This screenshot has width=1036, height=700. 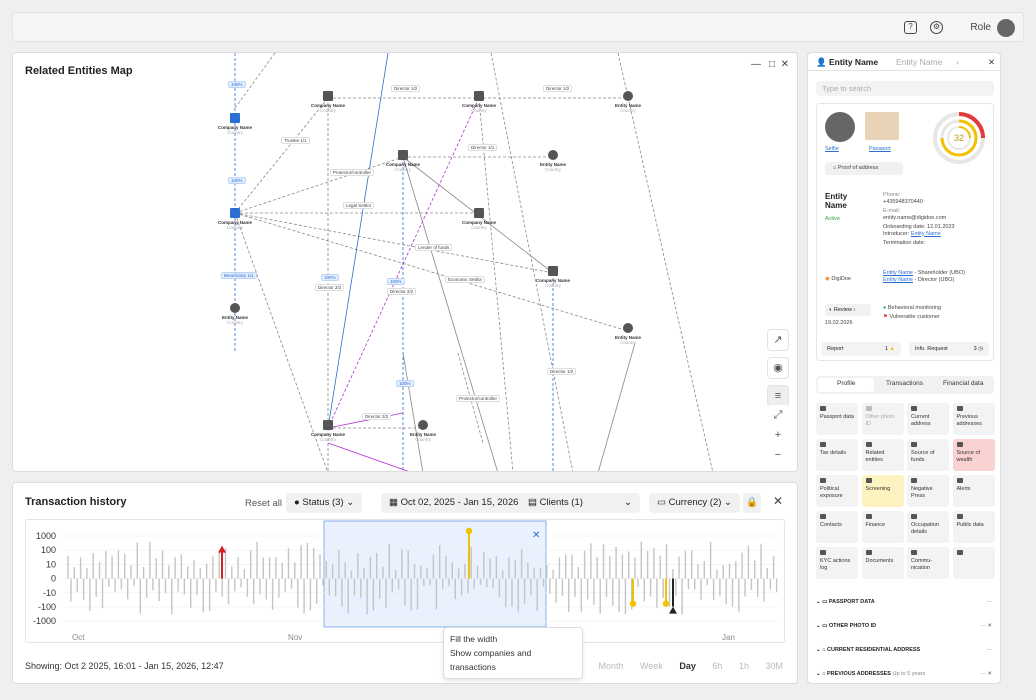 What do you see at coordinates (973, 563) in the screenshot?
I see `profile-section-cell` at bounding box center [973, 563].